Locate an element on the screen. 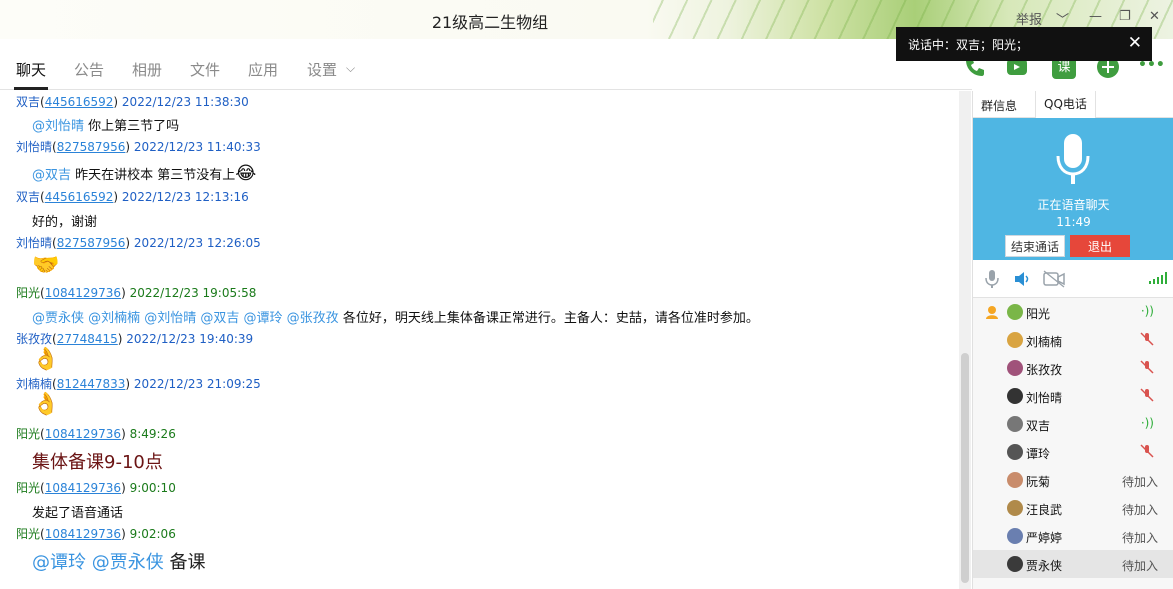  avatar is located at coordinates (1015, 564).